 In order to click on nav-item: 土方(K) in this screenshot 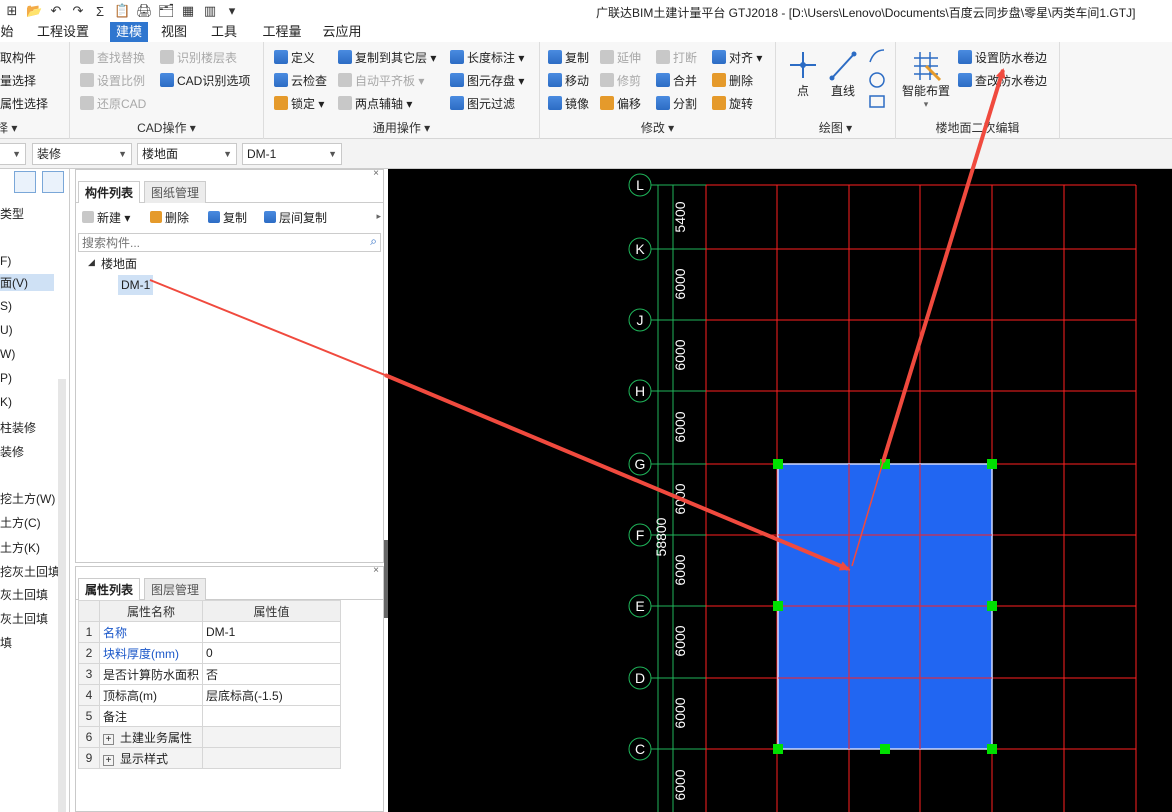, I will do `click(20, 547)`.